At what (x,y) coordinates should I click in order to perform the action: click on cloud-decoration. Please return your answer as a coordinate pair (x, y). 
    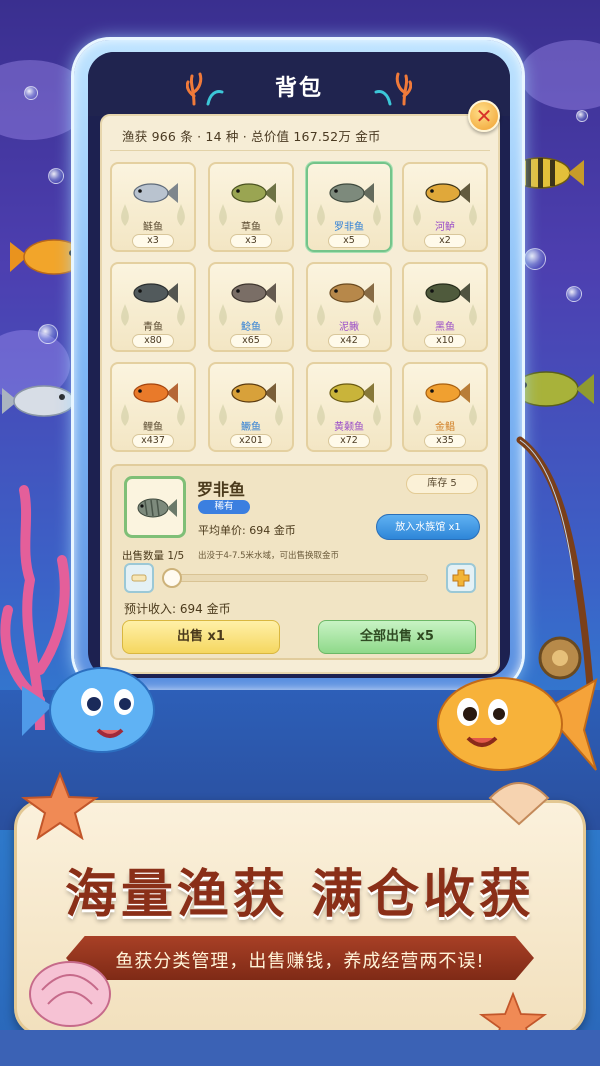
    Looking at the image, I should click on (560, 75).